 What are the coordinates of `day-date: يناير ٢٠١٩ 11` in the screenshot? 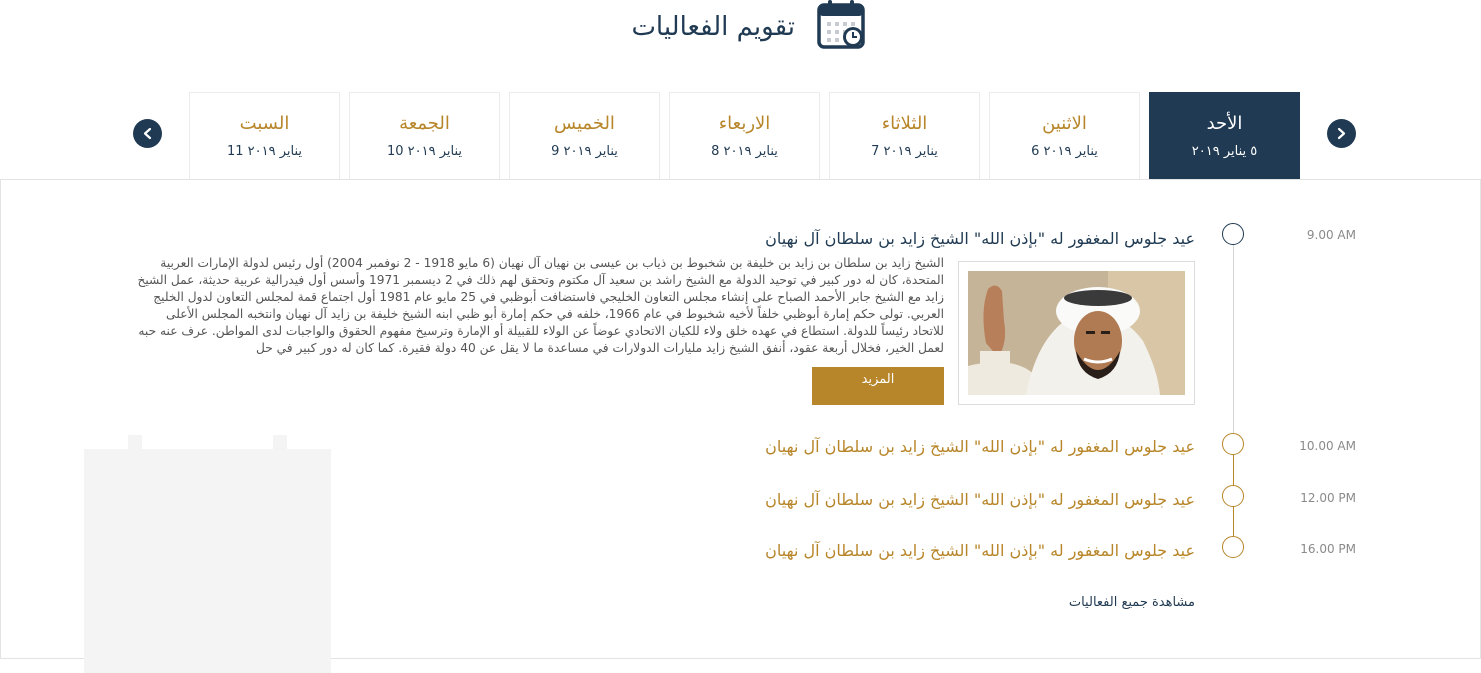 It's located at (264, 151).